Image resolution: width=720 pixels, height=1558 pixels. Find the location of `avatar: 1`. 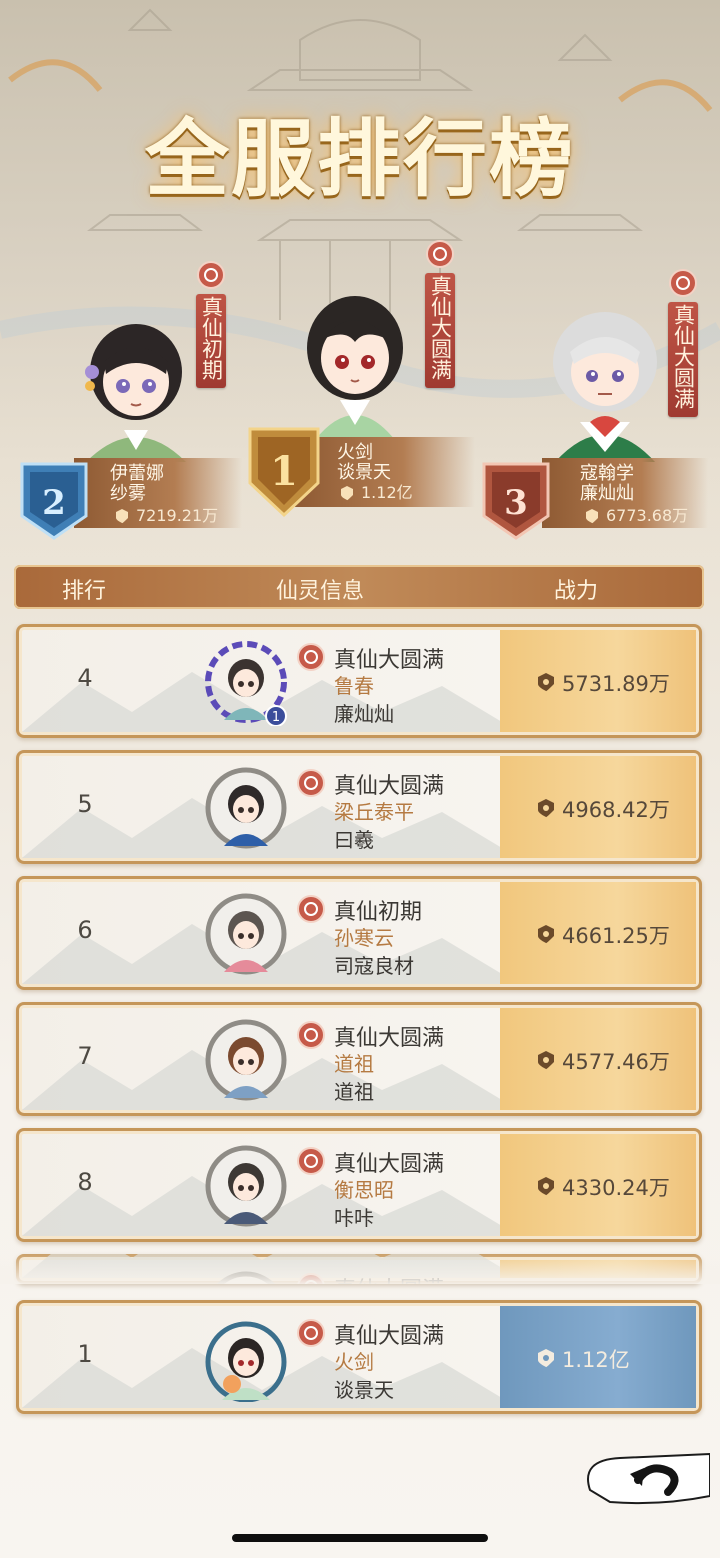

avatar: 1 is located at coordinates (246, 683).